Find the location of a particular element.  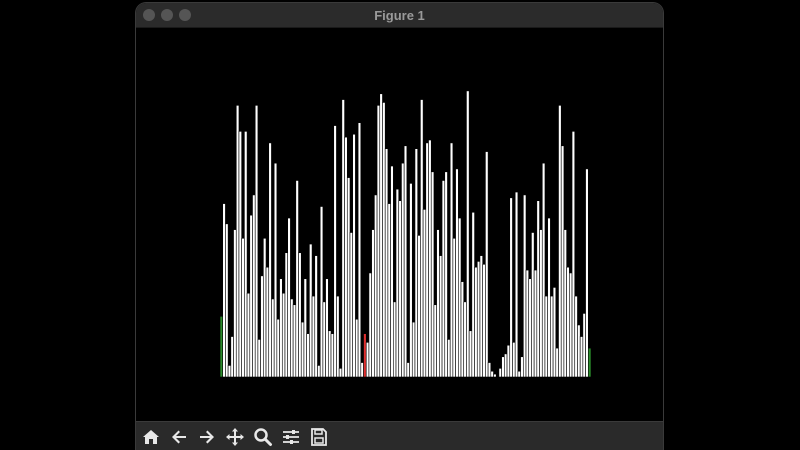

zoom-button is located at coordinates (263, 437).